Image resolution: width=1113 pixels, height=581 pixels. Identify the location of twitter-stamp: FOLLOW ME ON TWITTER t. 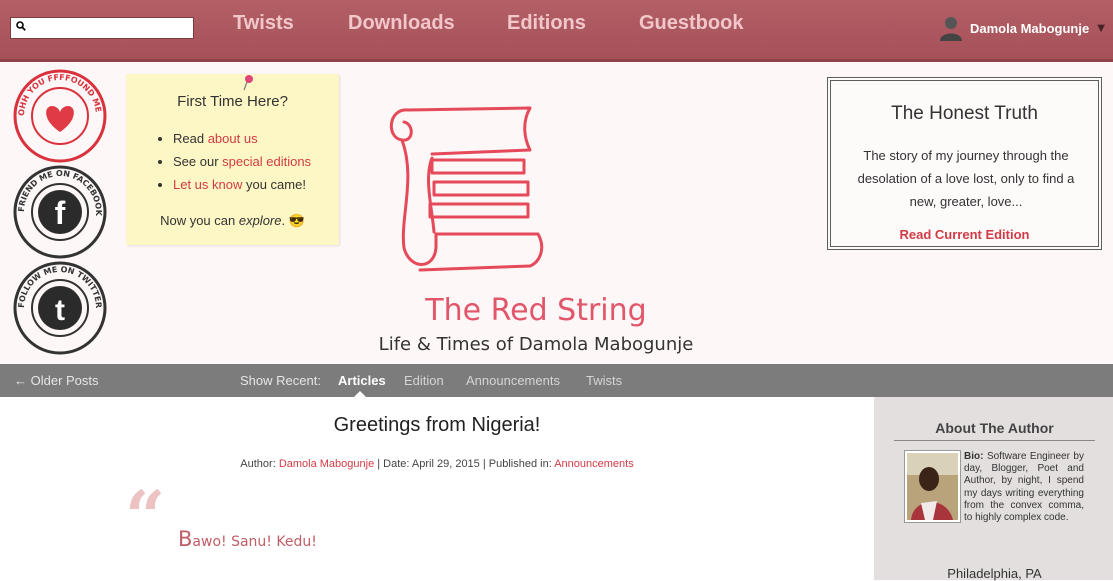
(60, 308).